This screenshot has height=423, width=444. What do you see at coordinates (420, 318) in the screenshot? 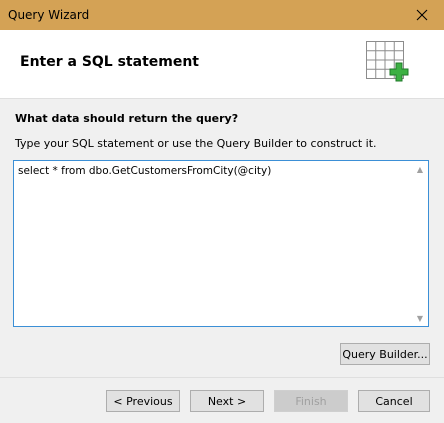
I see `scroll-down-icon: ▼` at bounding box center [420, 318].